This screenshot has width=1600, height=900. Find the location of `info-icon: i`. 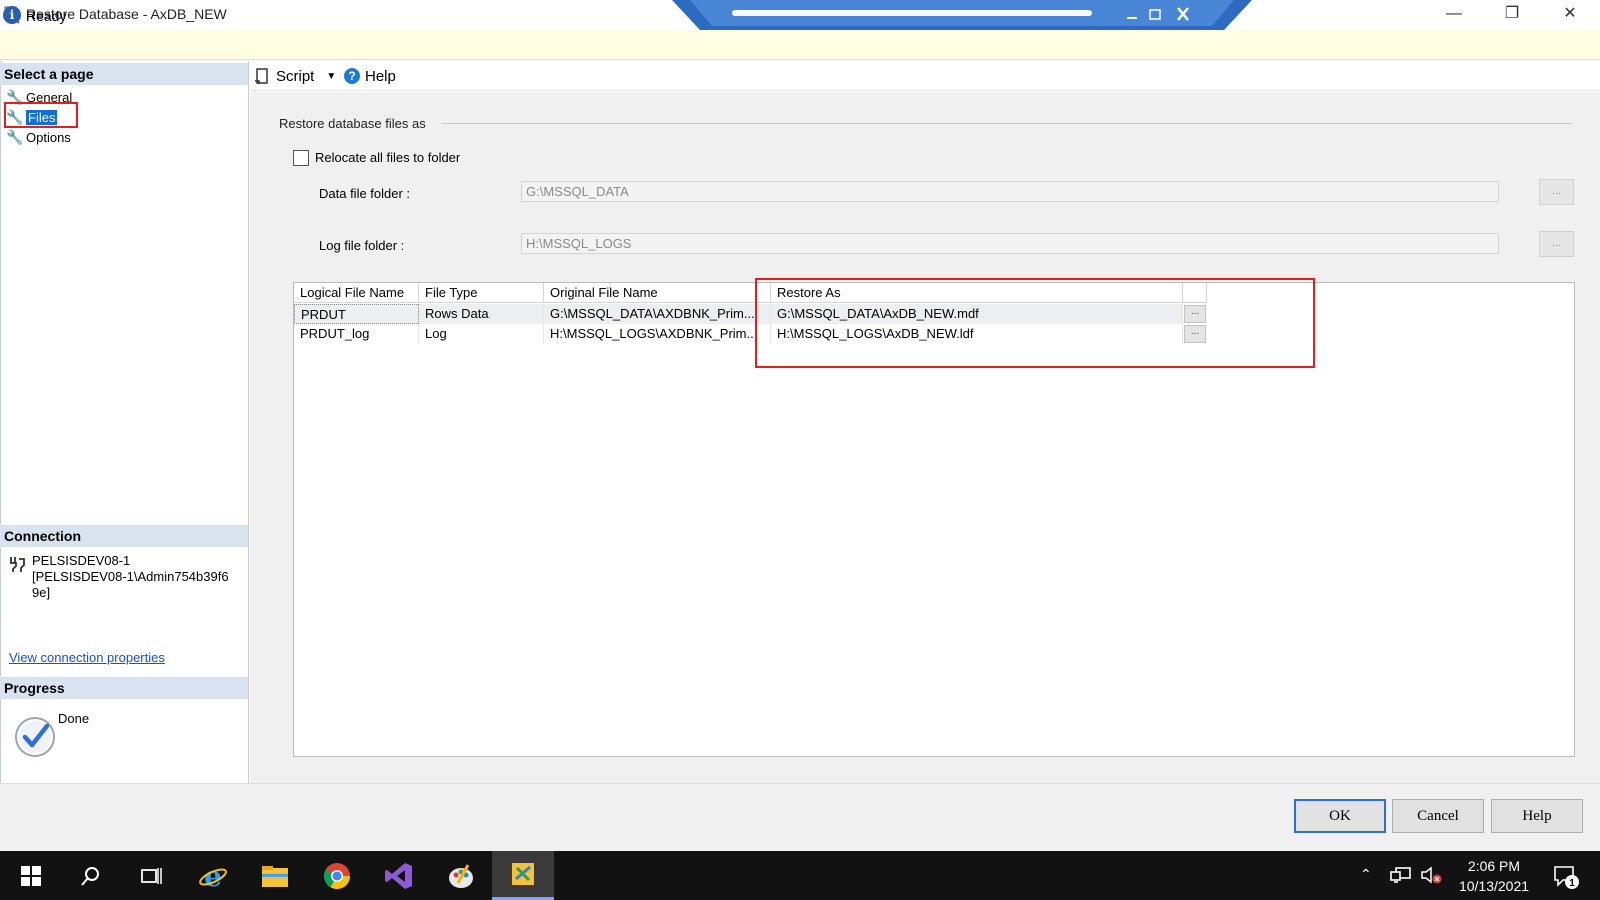

info-icon: i is located at coordinates (12, 15).